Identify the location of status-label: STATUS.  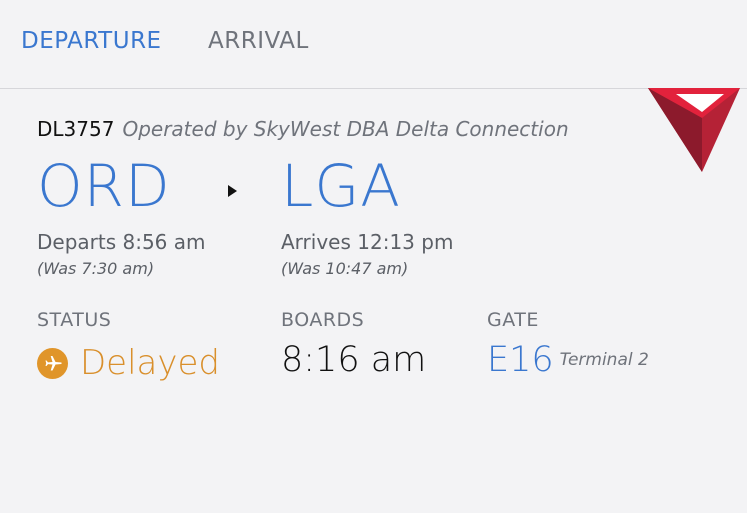
(74, 320).